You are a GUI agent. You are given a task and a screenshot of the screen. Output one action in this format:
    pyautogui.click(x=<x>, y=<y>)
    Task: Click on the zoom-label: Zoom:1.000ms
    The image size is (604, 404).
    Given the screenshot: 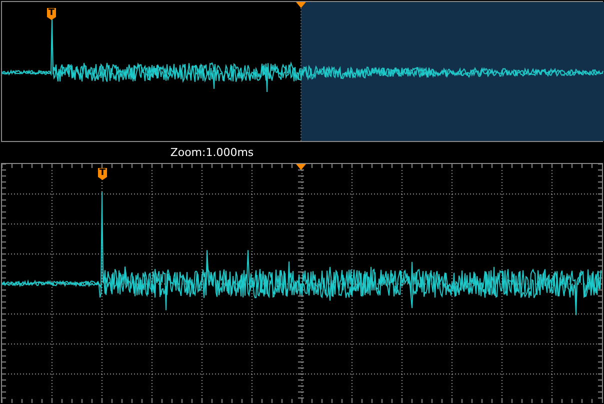 What is the action you would take?
    pyautogui.click(x=212, y=152)
    